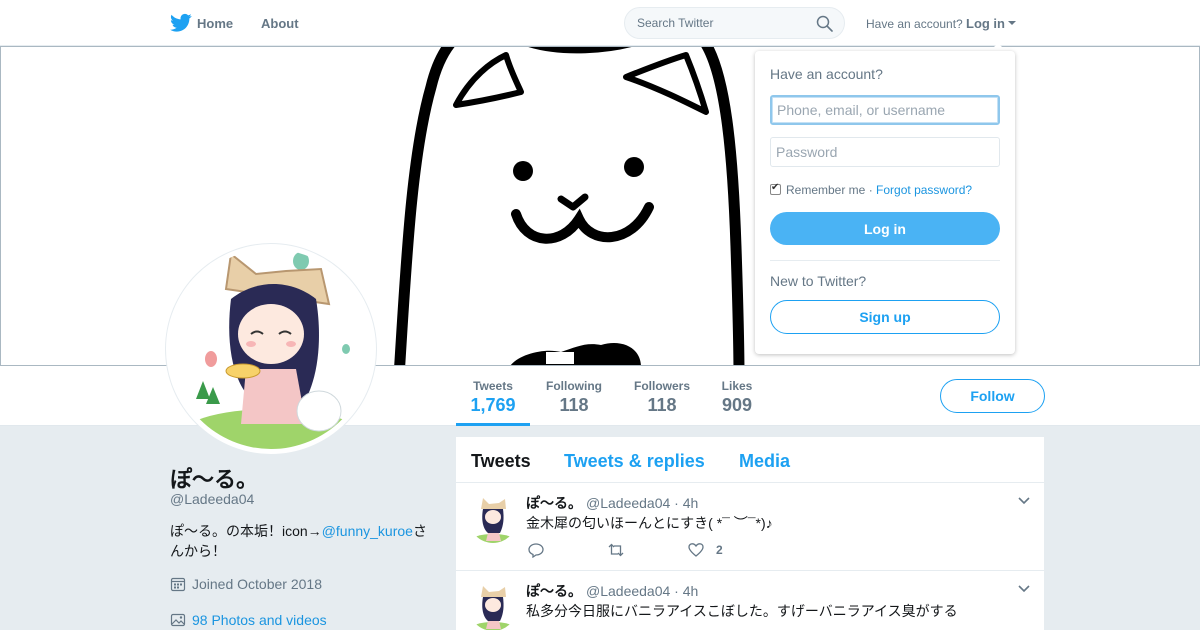  Describe the element at coordinates (825, 190) in the screenshot. I see `remember-me-label: Remember me` at that location.